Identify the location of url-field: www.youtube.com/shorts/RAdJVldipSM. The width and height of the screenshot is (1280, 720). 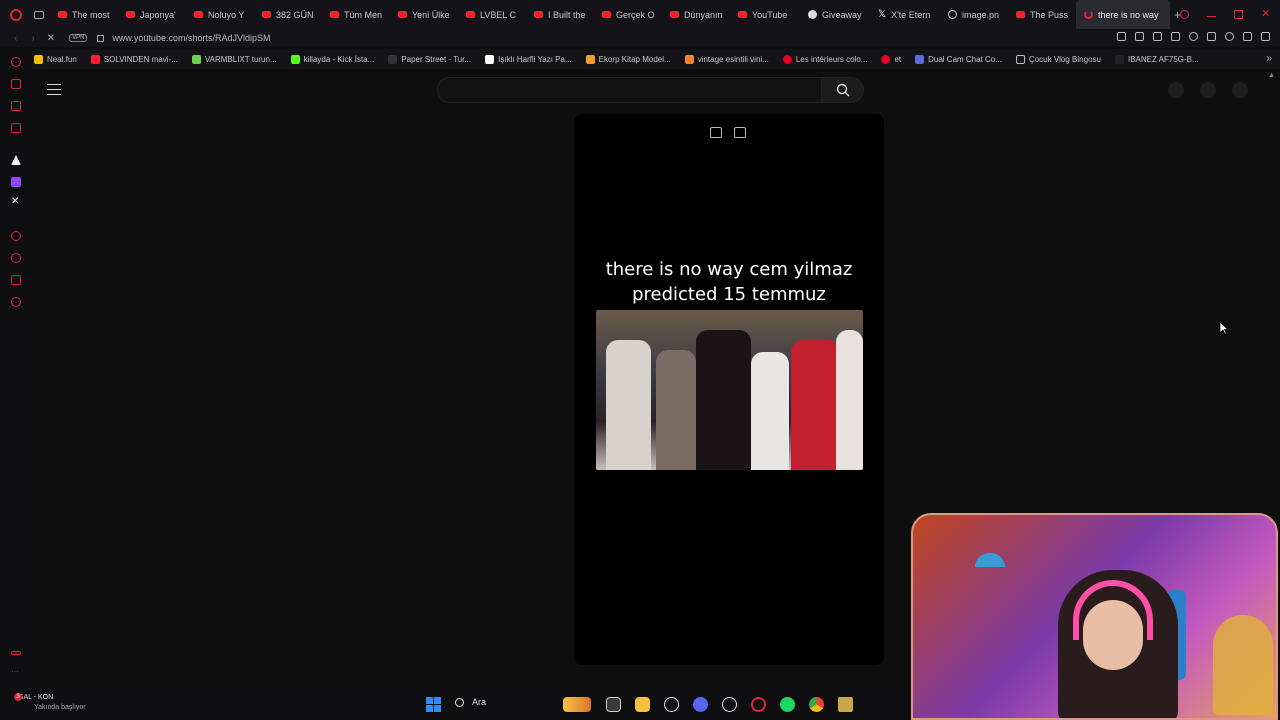
(191, 38).